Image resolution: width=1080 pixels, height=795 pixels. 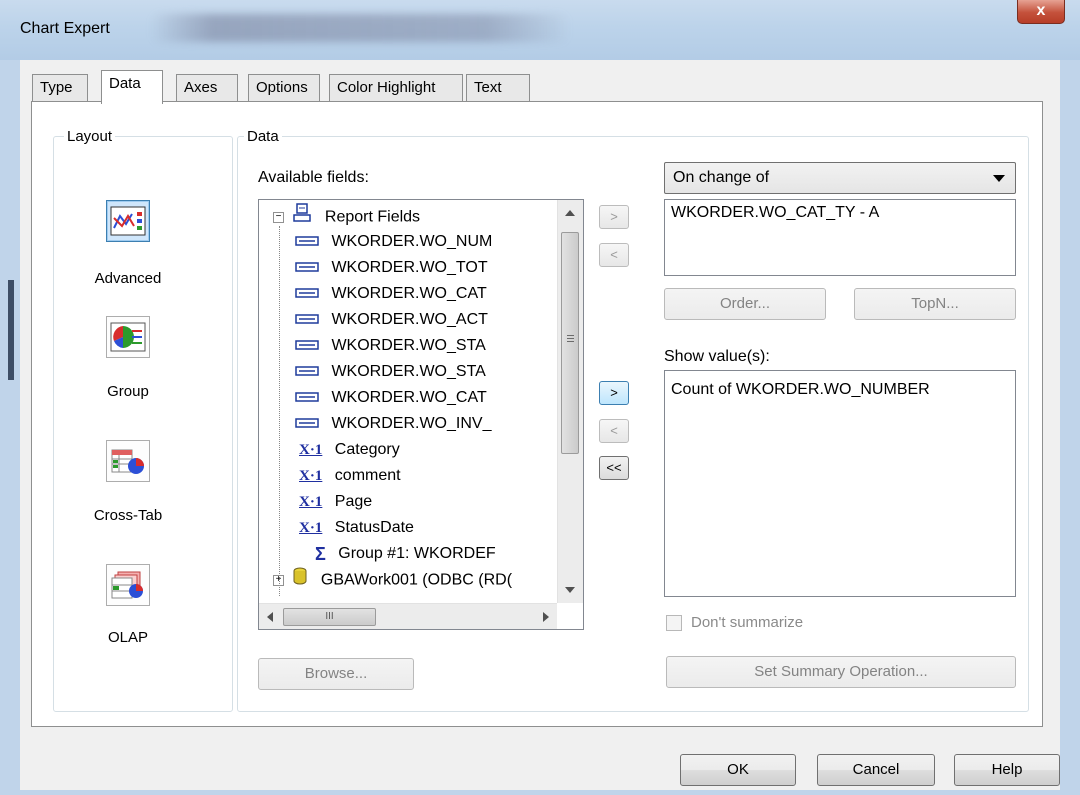 I want to click on tree-item-formula: X·1 Page, so click(x=333, y=502).